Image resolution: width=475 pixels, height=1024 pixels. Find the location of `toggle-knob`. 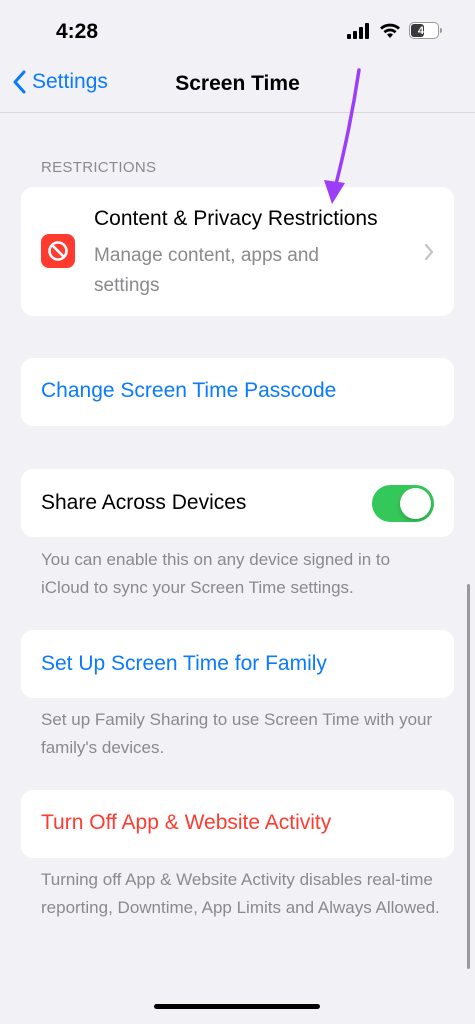

toggle-knob is located at coordinates (415, 503).